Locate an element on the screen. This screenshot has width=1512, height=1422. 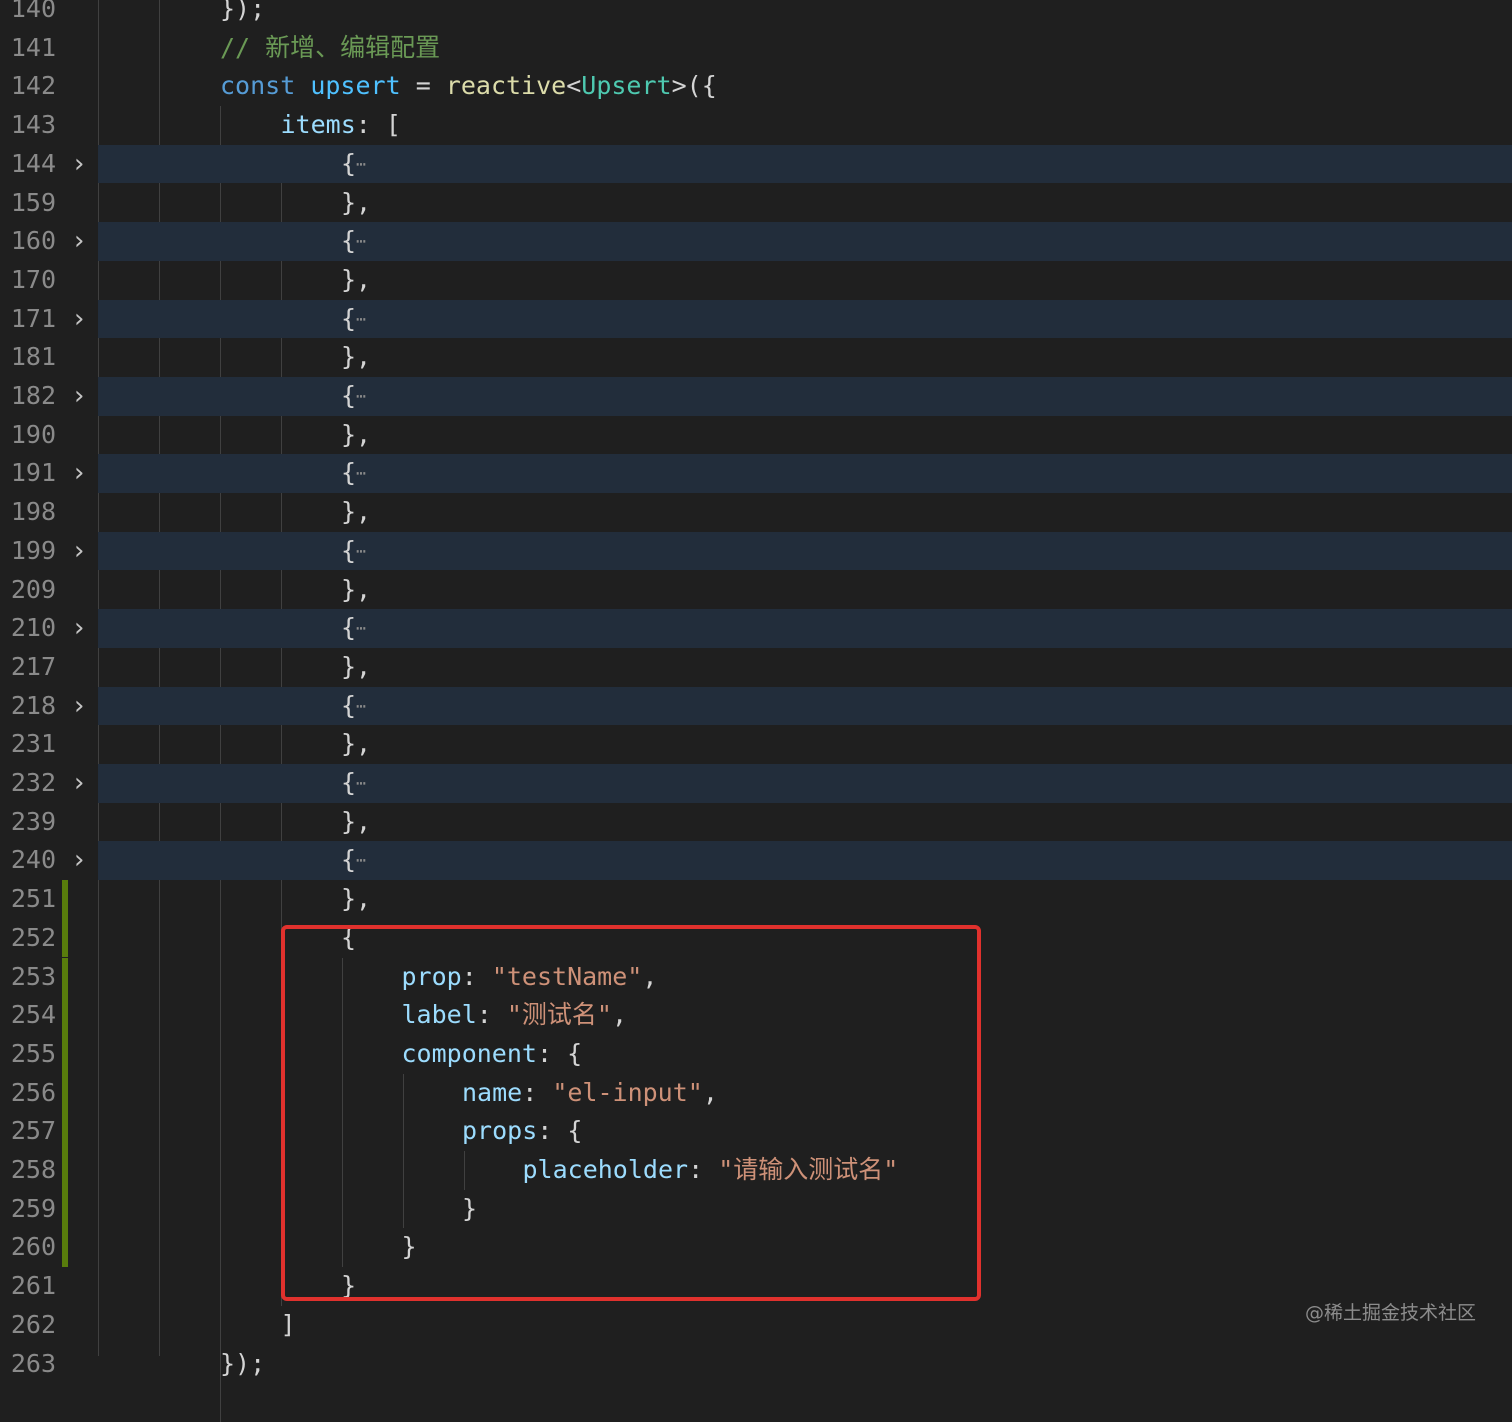
code-line: 144 › {⋯ is located at coordinates (756, 164).